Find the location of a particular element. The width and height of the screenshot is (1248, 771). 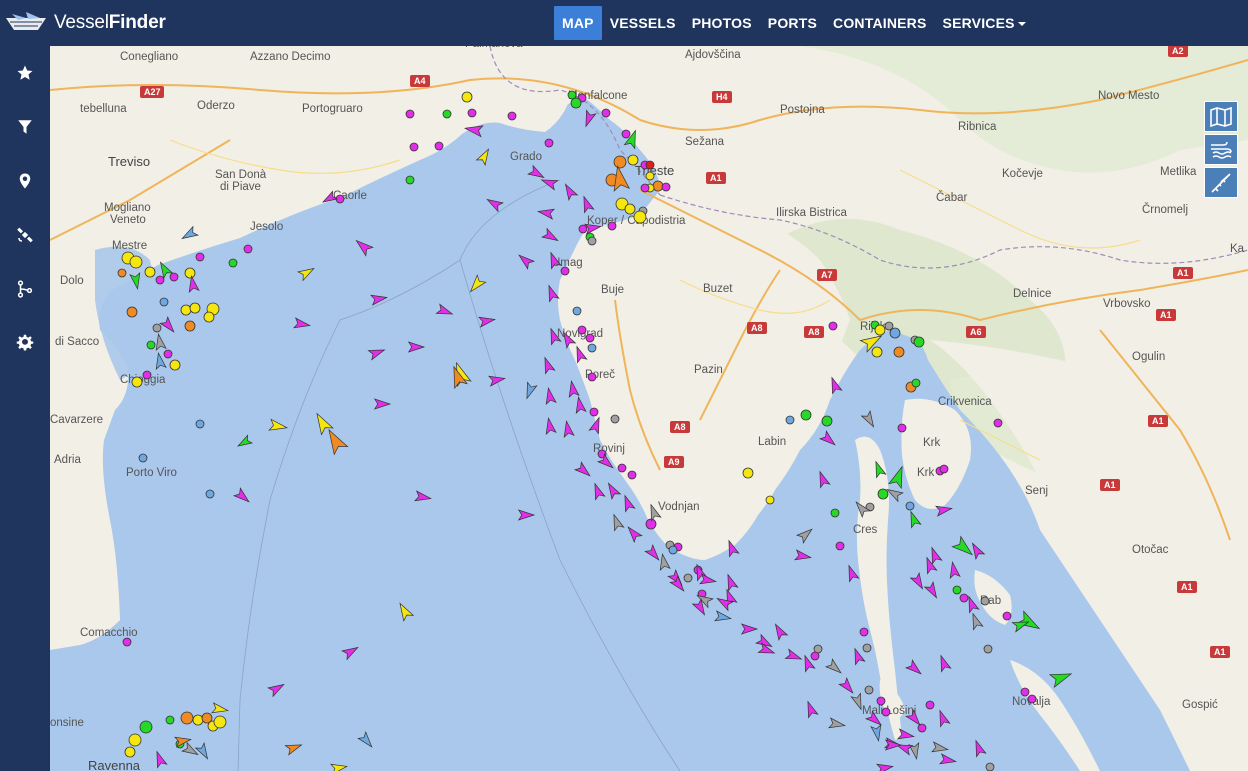

my-places-button is located at coordinates (25, 181).